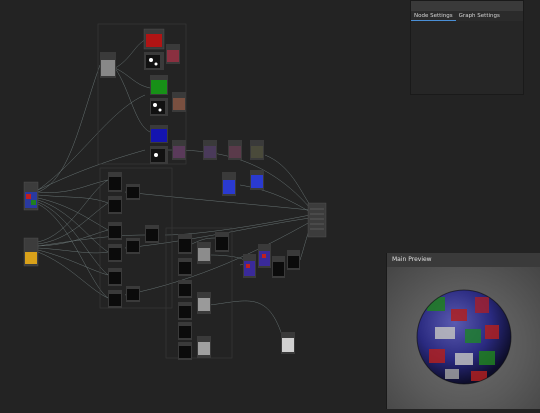  I want to click on preview-viewport, so click(463, 338).